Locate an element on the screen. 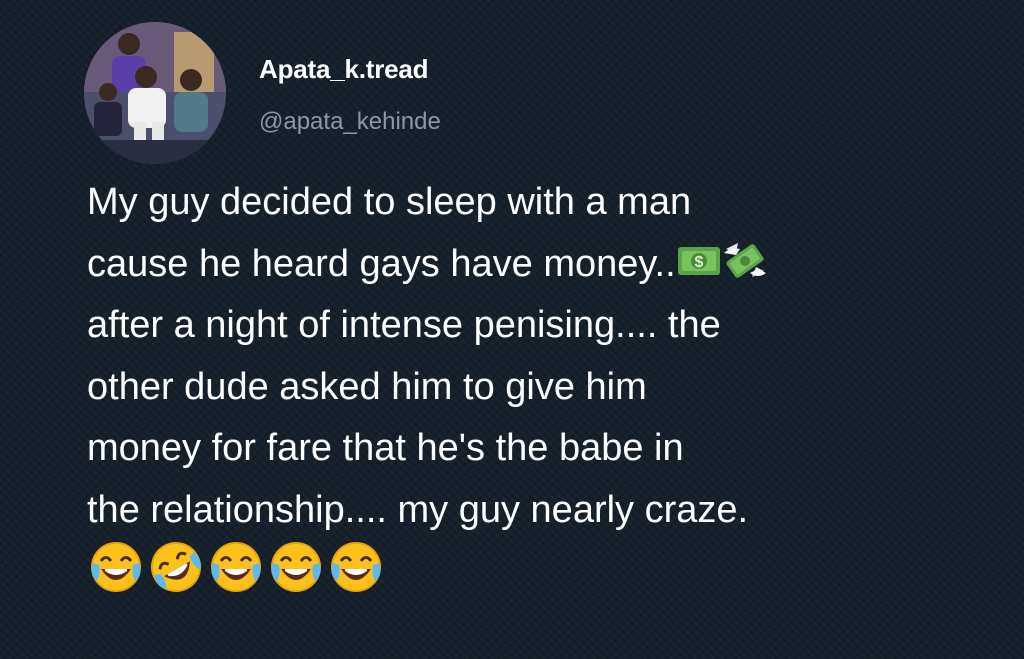 This screenshot has height=659, width=1024. dollar-banknote-emoji-icon: $ is located at coordinates (699, 261).